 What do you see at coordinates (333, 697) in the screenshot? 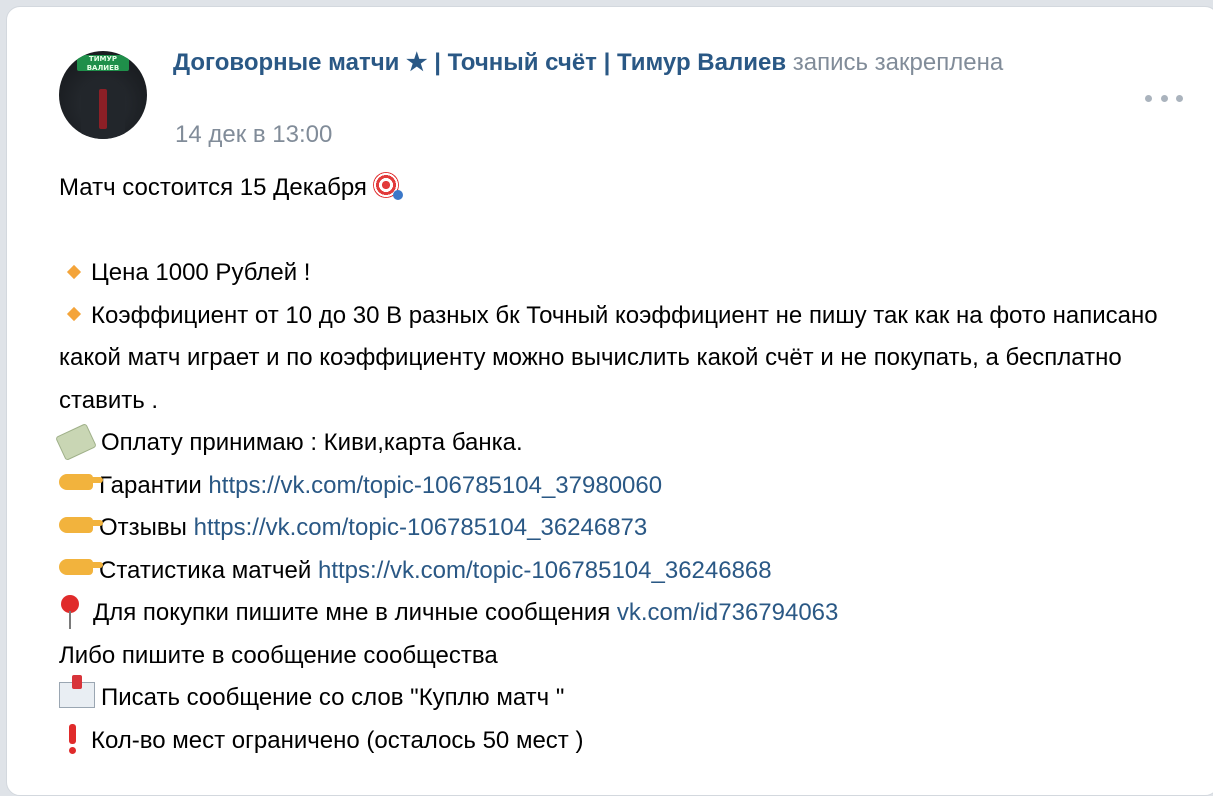
I see `write-text: Писать сообщение со слов "Куплю матч "` at bounding box center [333, 697].